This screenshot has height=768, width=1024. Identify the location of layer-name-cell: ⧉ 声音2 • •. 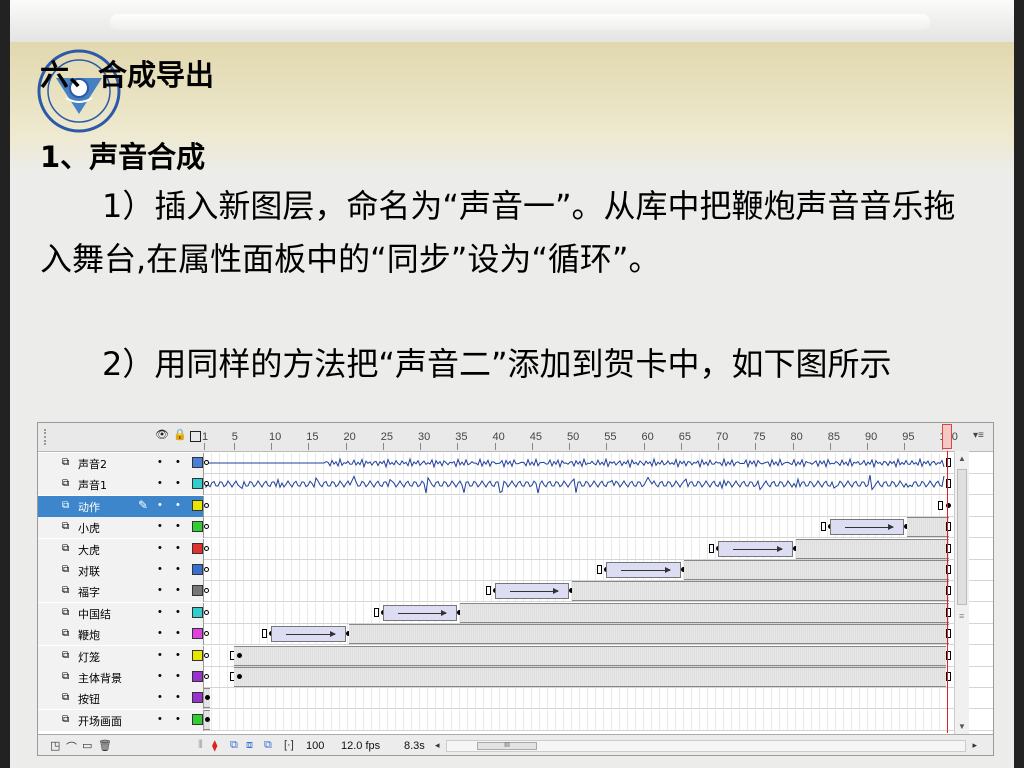
(121, 463).